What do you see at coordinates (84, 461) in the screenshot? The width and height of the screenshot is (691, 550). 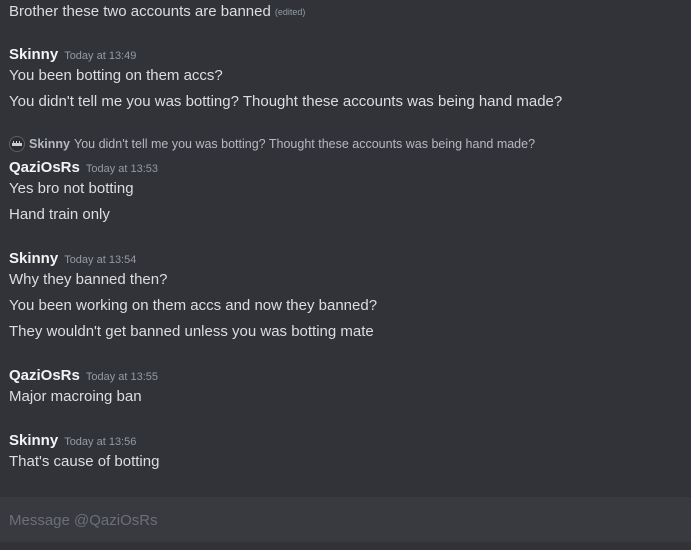 I see `message-text: That's cause of botting` at bounding box center [84, 461].